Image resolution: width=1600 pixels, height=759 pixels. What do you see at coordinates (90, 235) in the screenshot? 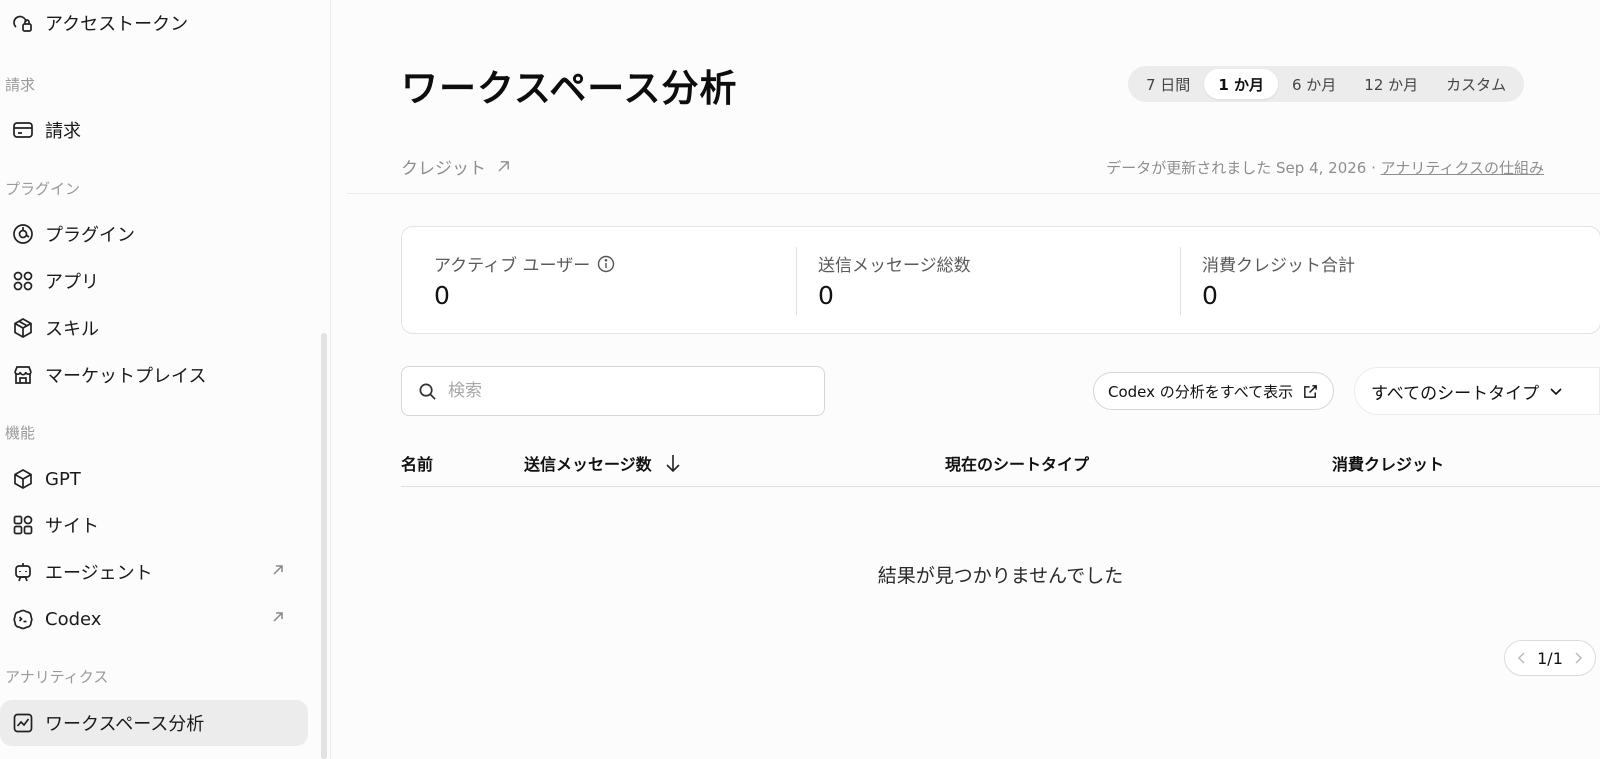
I see `sidebar-item-label: プラグイン` at bounding box center [90, 235].